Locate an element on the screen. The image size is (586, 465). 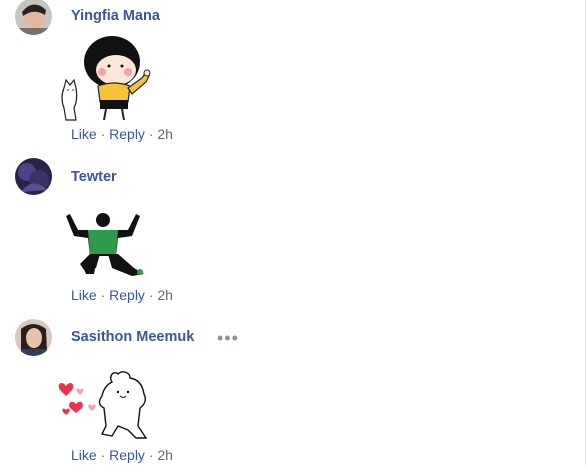
comment-author-name: Yingfia Mana is located at coordinates (115, 16).